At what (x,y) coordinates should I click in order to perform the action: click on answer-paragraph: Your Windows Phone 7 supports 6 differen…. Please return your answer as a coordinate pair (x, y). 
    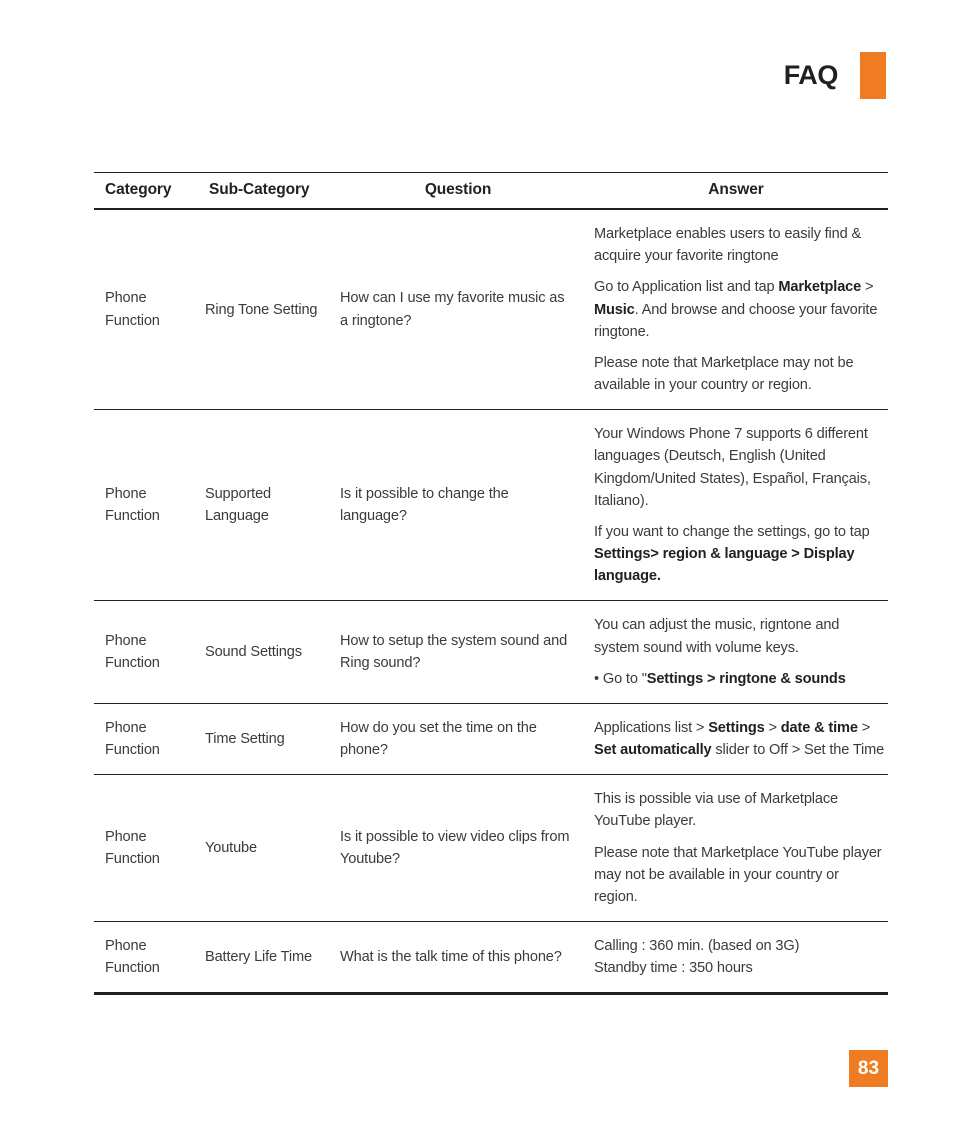
    Looking at the image, I should click on (740, 467).